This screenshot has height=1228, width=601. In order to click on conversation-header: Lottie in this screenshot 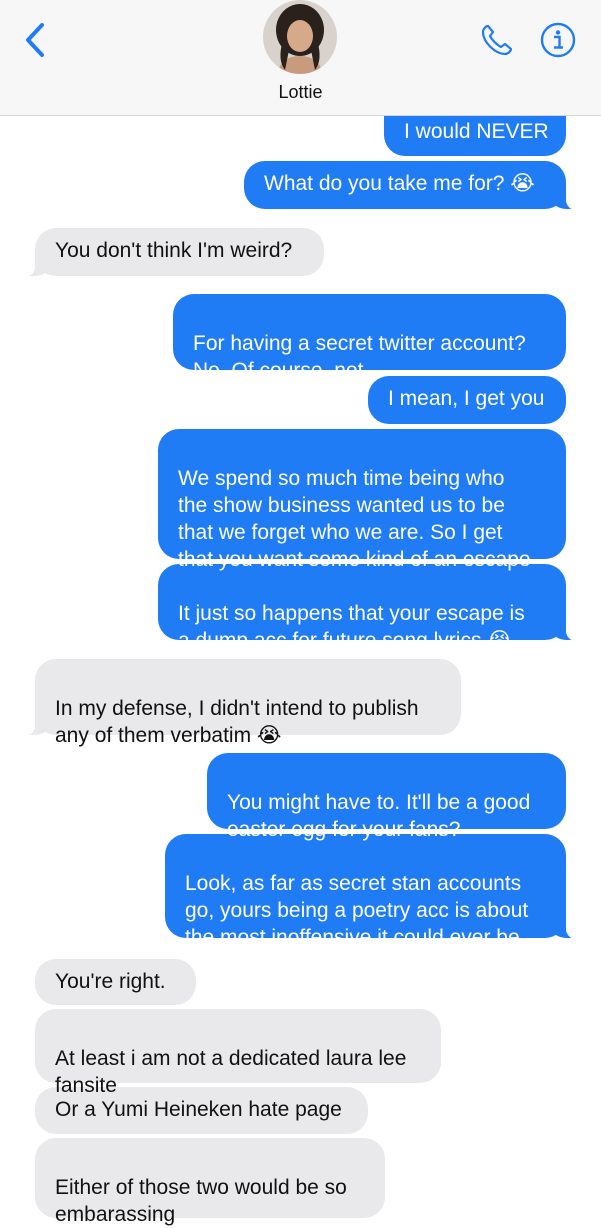, I will do `click(300, 58)`.